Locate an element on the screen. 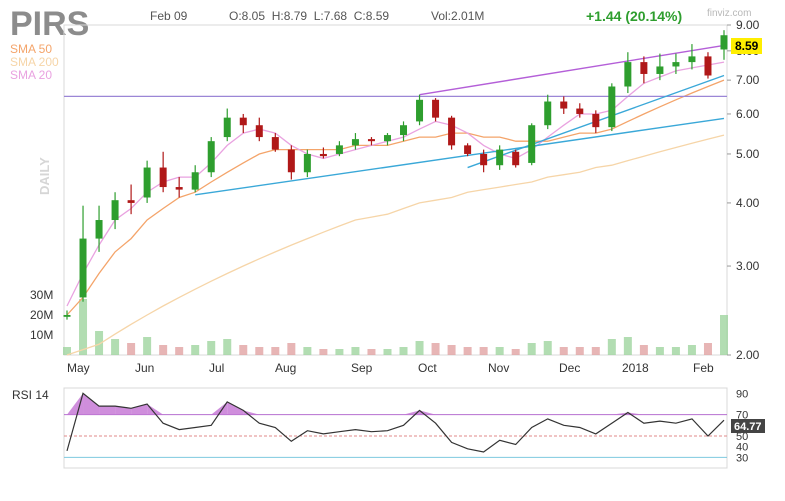  date-tick-label: Dec is located at coordinates (569, 368).